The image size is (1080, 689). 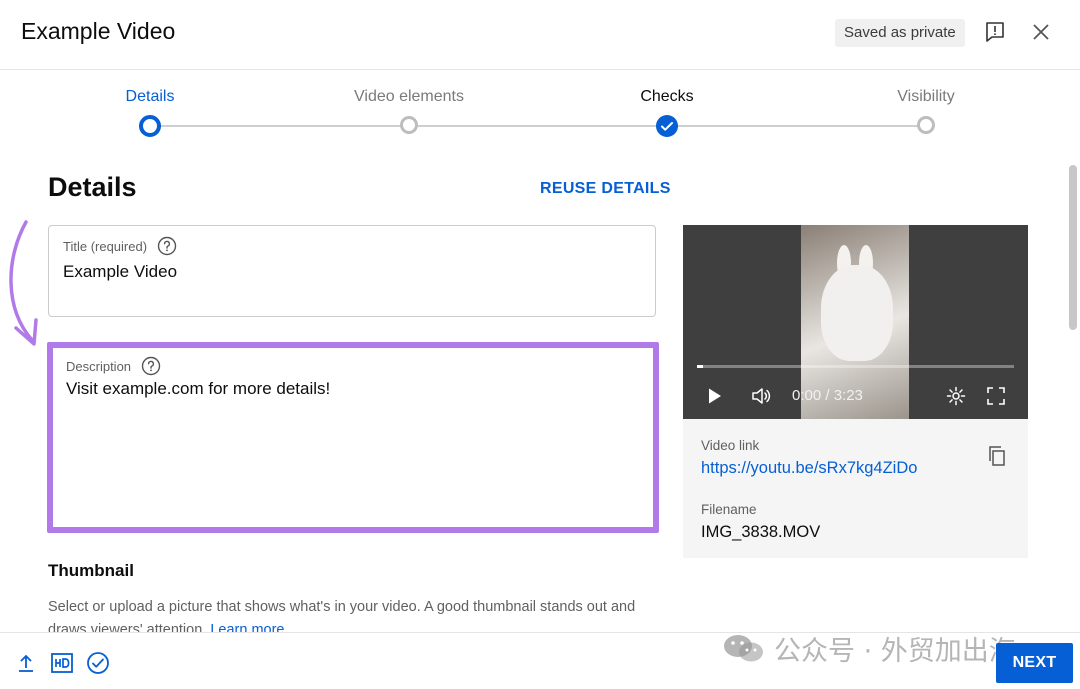 I want to click on video-preview-player: 0:00 / 3:23, so click(x=855, y=322).